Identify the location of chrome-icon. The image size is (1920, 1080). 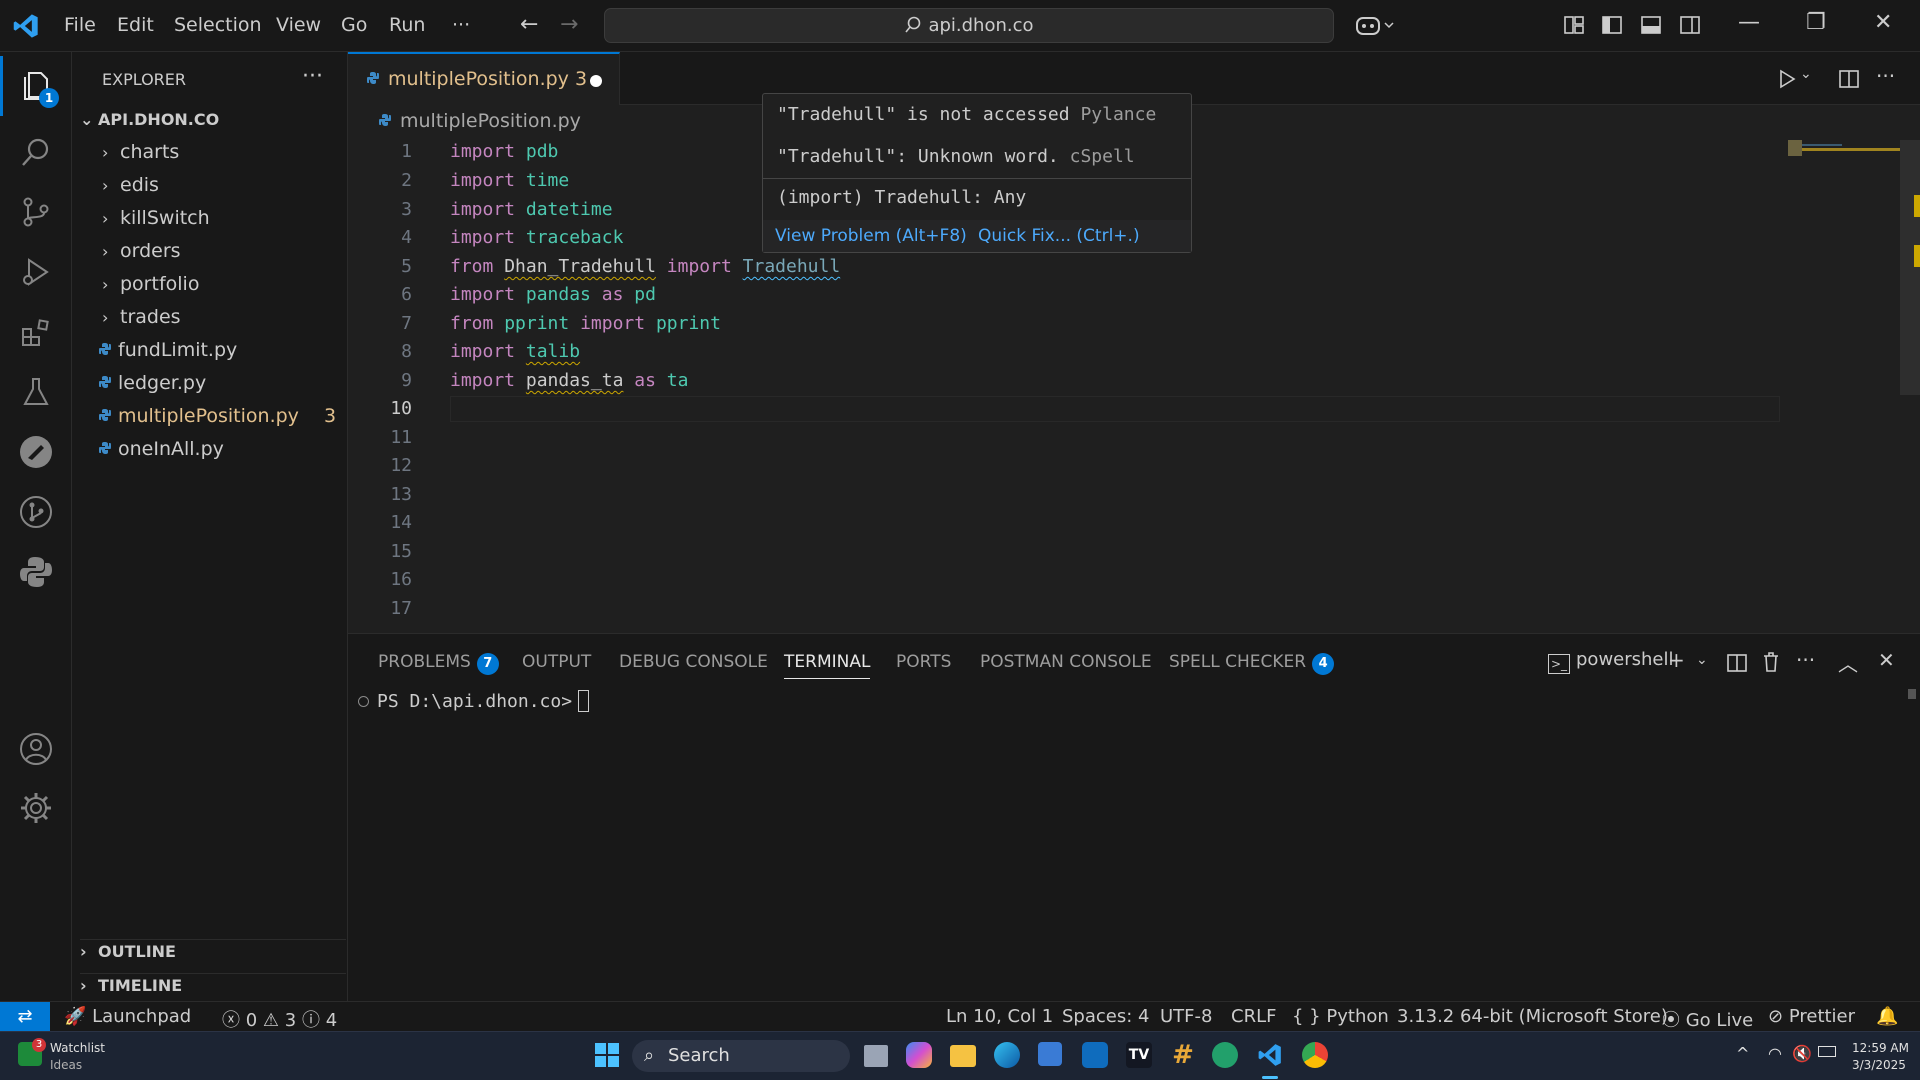
(1315, 1055).